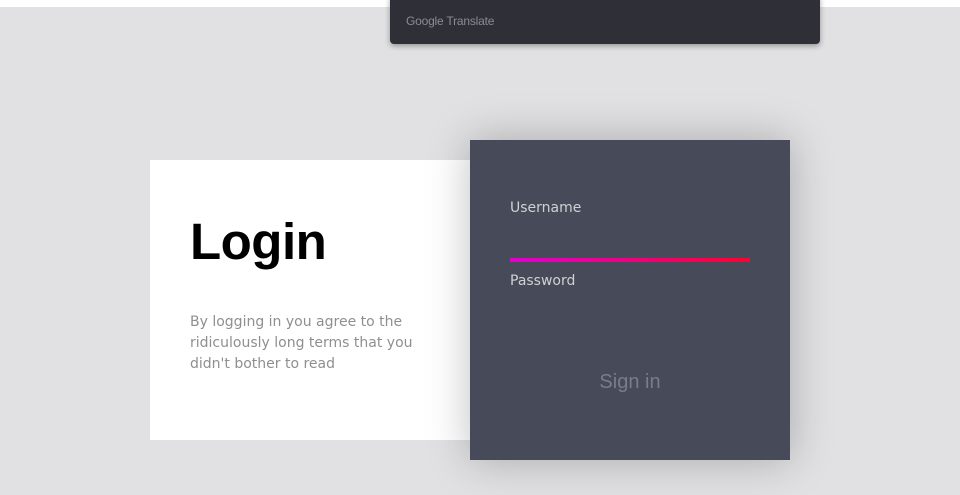  What do you see at coordinates (425, 21) in the screenshot?
I see `google-wordmark: Google` at bounding box center [425, 21].